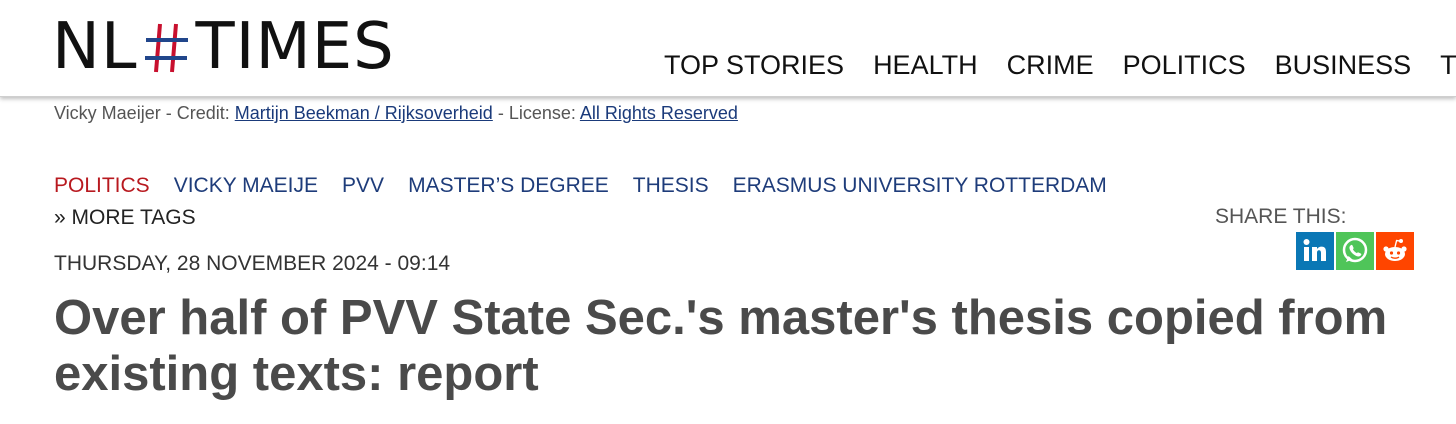  Describe the element at coordinates (508, 186) in the screenshot. I see `tag-masters-degree: MASTER’S DEGREE` at that location.